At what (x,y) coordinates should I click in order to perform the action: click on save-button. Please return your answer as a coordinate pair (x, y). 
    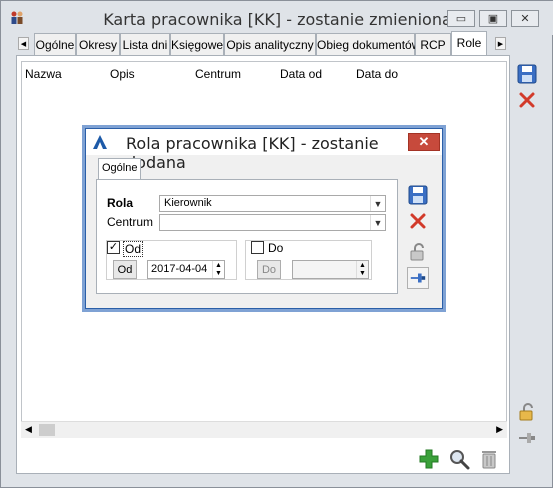
    Looking at the image, I should click on (527, 74).